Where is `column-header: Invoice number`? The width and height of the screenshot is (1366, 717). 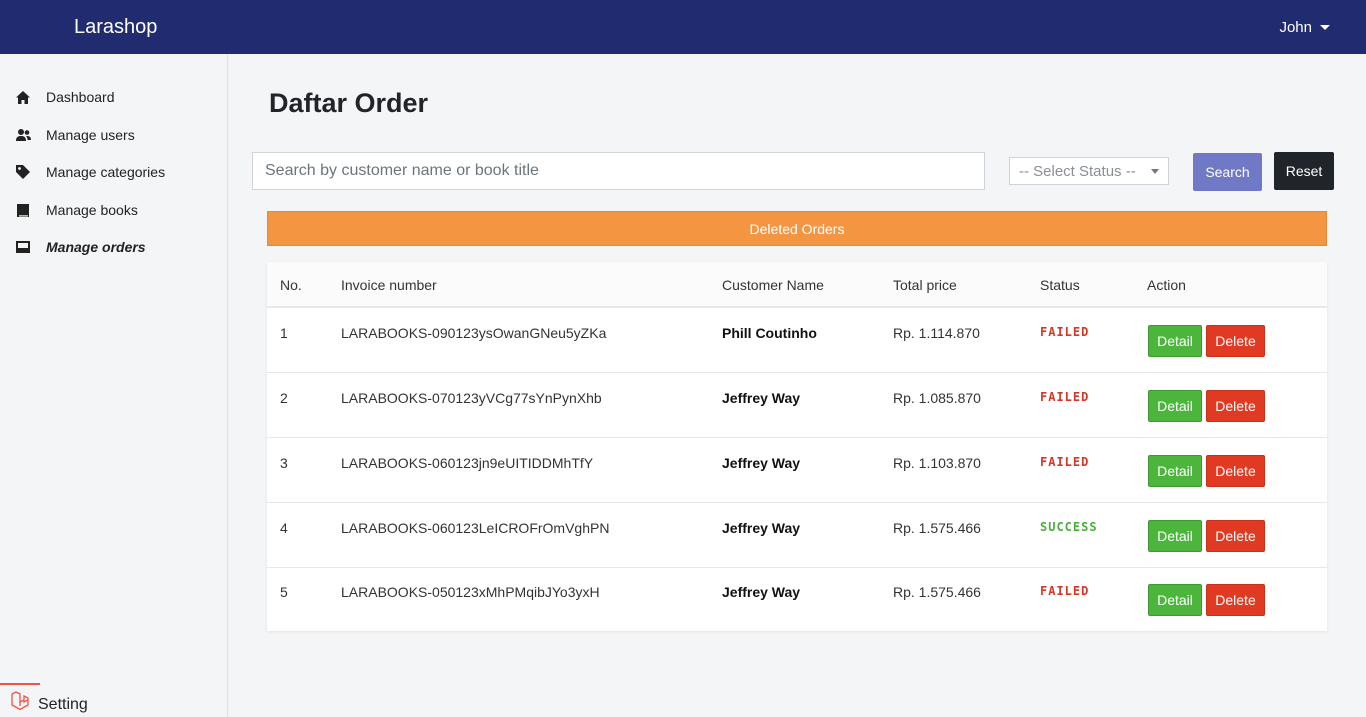
column-header: Invoice number is located at coordinates (389, 285).